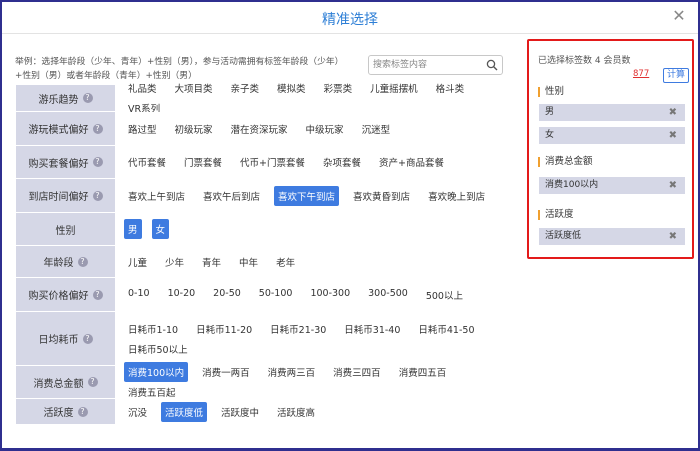  What do you see at coordinates (292, 372) in the screenshot?
I see `tag-option: 消费两三百` at bounding box center [292, 372].